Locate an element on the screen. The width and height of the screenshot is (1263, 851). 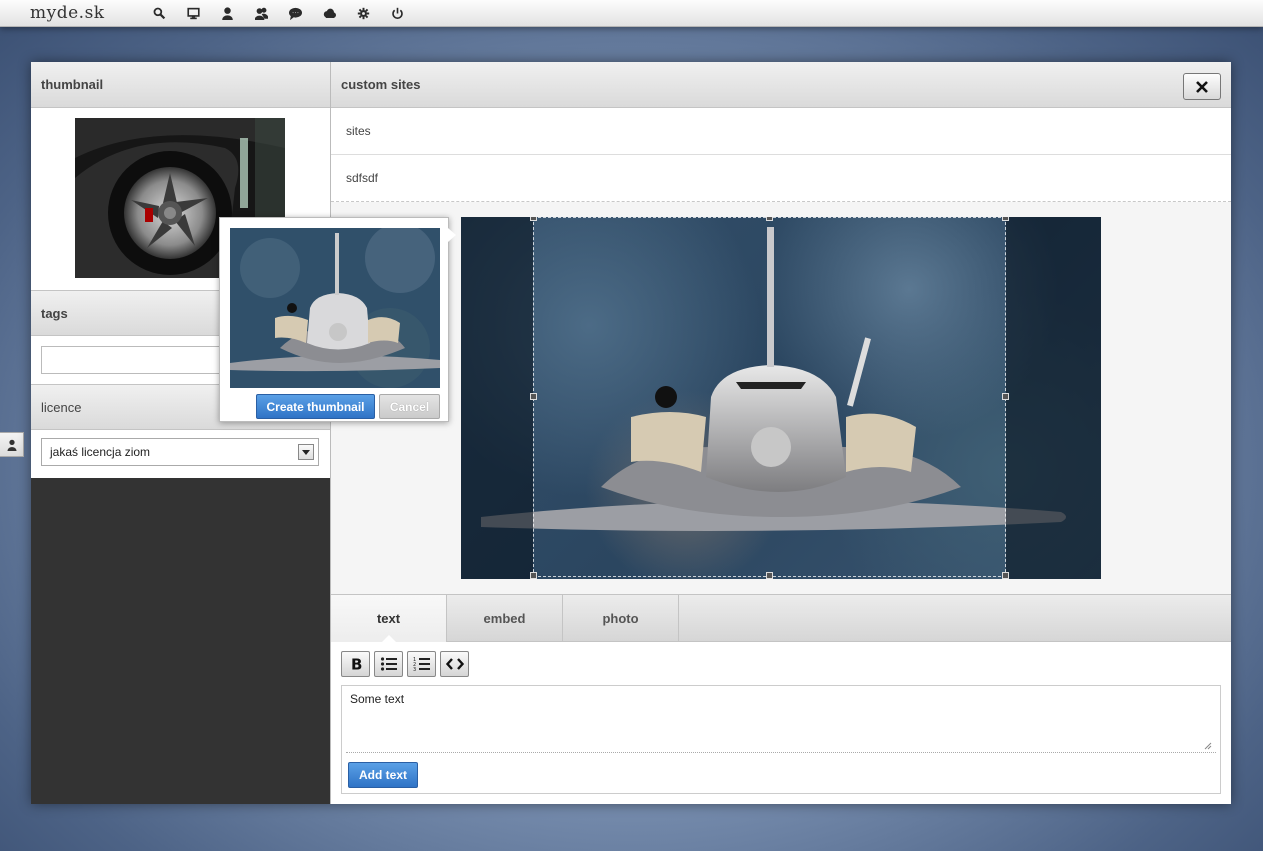
licence-select-value: jakaś licencja ziom is located at coordinates (100, 452).